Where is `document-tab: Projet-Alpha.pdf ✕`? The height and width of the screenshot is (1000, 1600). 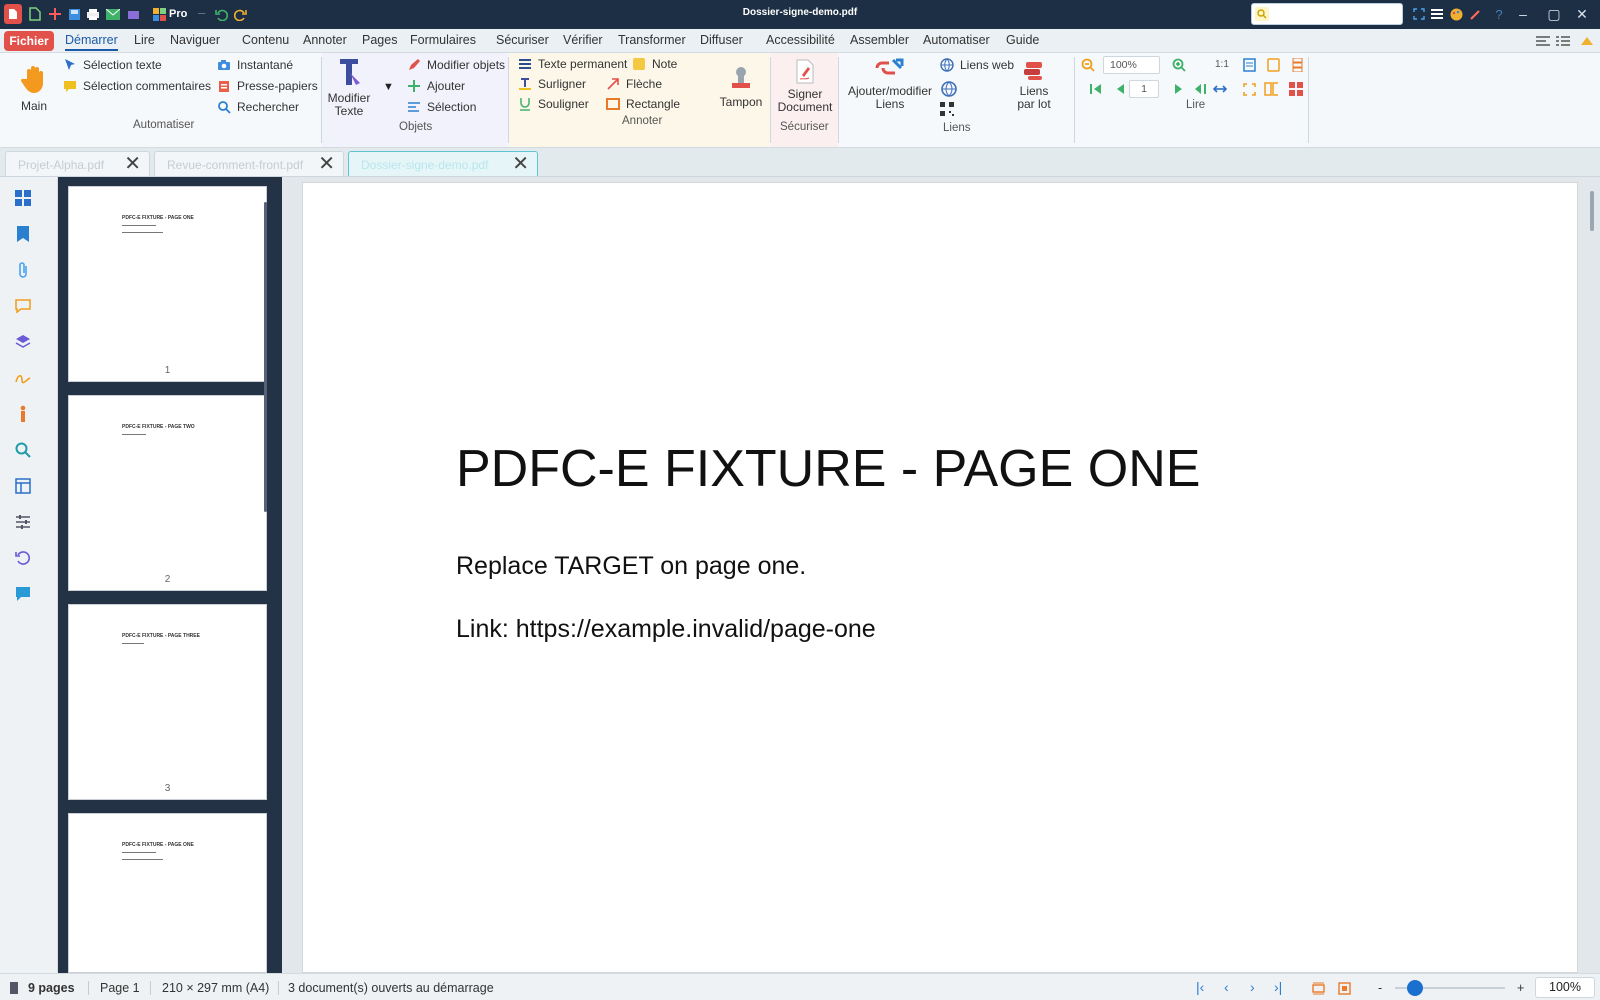
document-tab: Projet-Alpha.pdf ✕ is located at coordinates (77, 163).